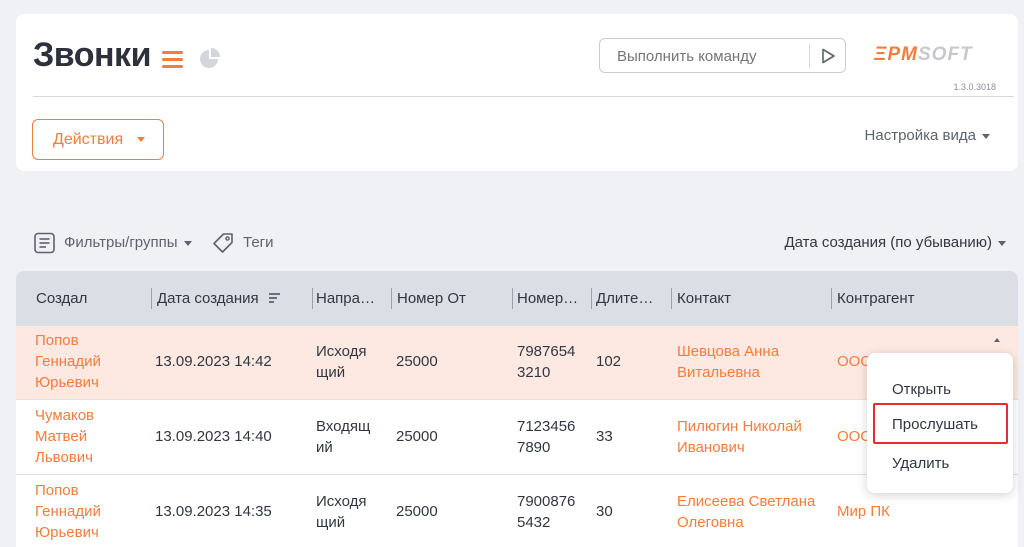 The image size is (1024, 547). Describe the element at coordinates (44, 243) in the screenshot. I see `filter-list-icon` at that location.